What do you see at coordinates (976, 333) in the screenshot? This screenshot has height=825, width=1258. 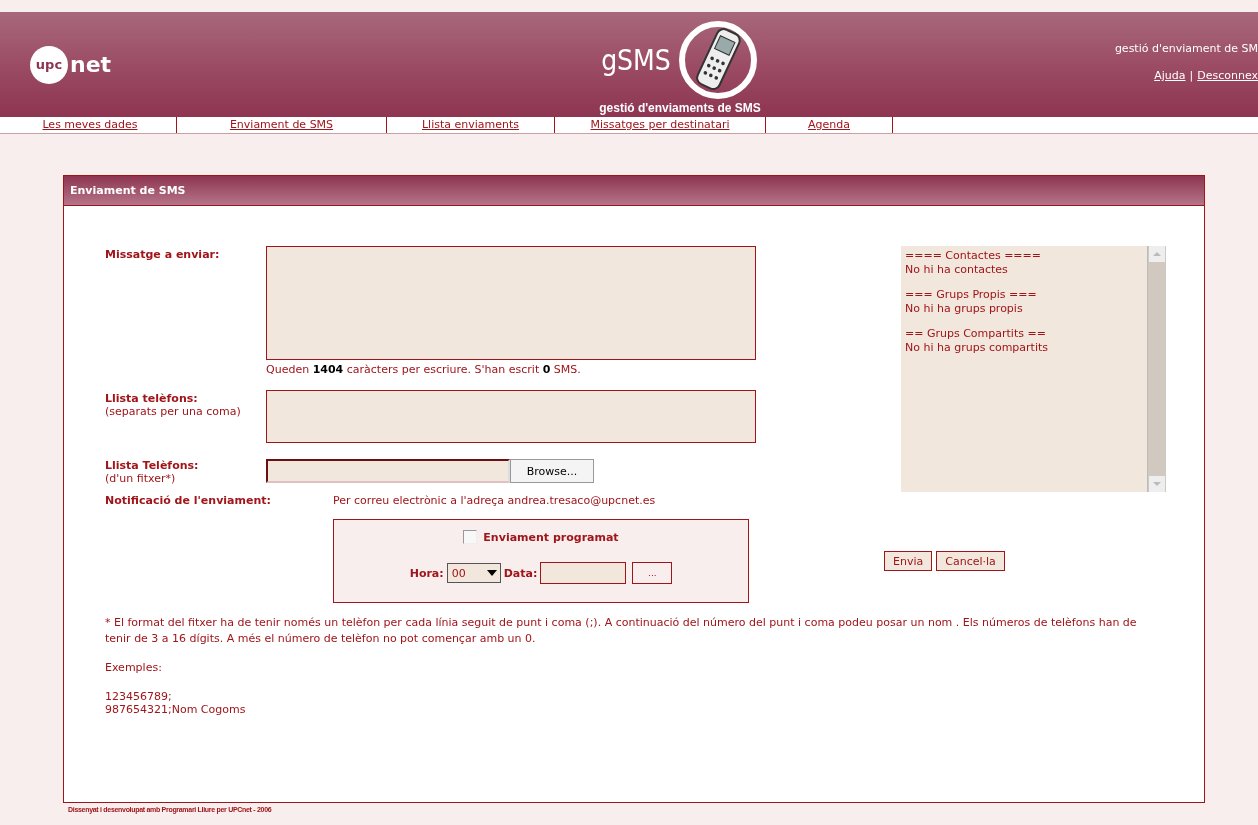 I see `list-heading: == Grups Compartits ==` at bounding box center [976, 333].